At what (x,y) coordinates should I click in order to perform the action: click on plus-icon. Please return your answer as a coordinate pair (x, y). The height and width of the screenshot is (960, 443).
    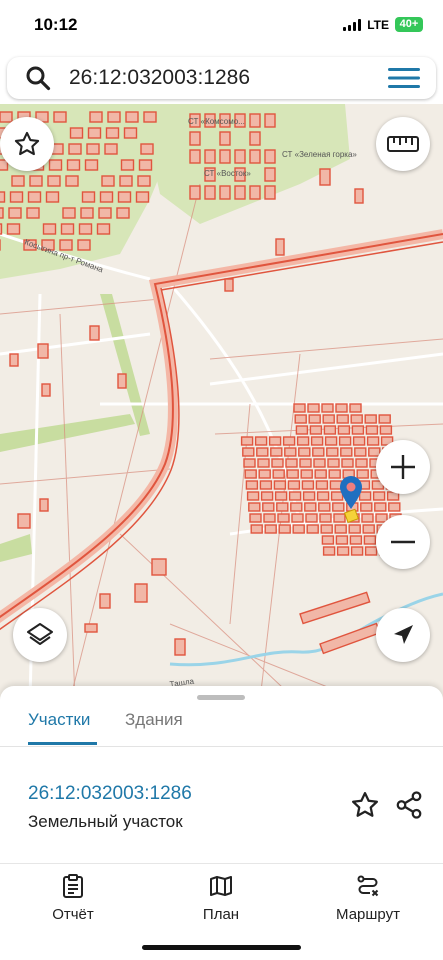
    Looking at the image, I should click on (403, 467).